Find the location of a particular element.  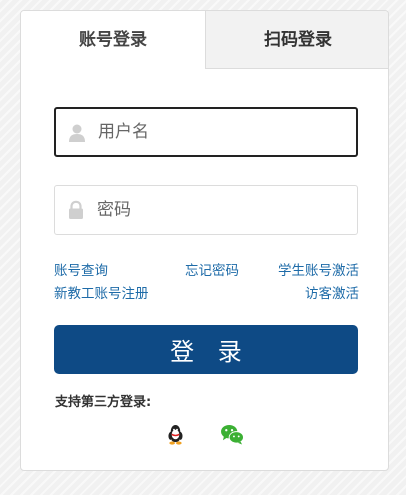

wechat-icon is located at coordinates (232, 434).